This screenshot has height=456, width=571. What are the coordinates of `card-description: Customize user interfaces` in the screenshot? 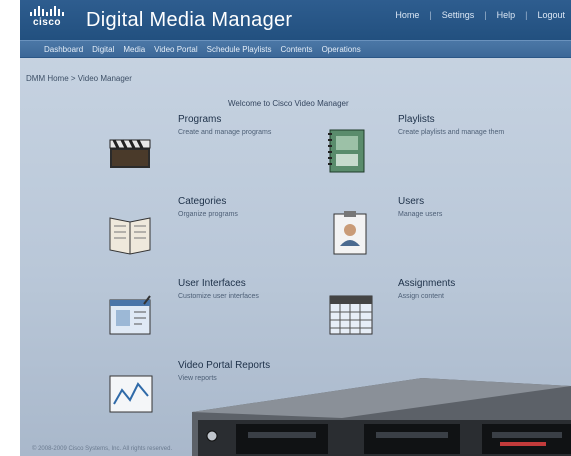 It's located at (218, 296).